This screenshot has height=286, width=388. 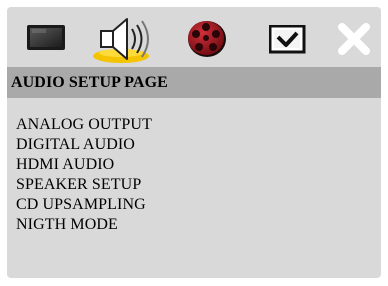 I want to click on video-reel-icon, so click(x=207, y=39).